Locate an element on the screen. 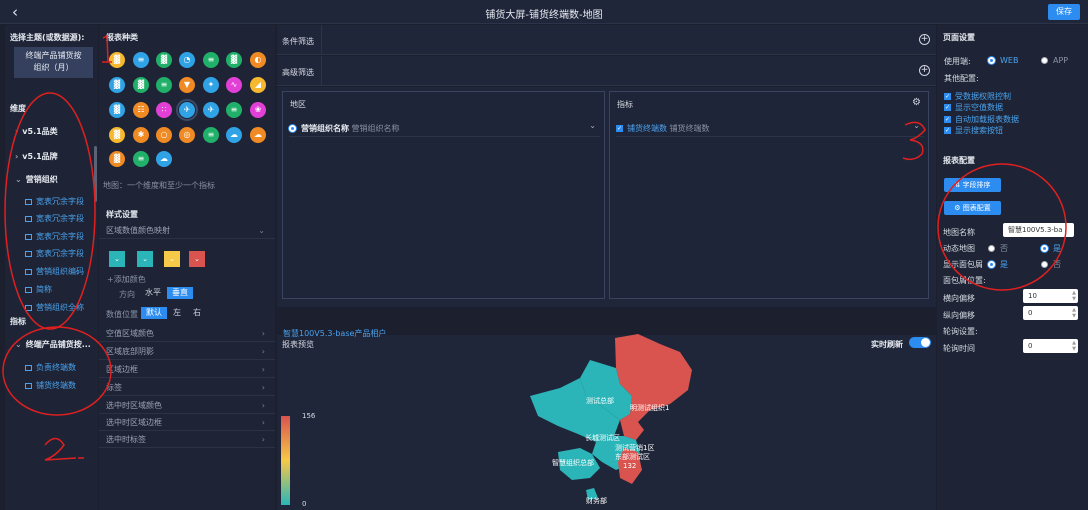  map-variant-icon: ✈ is located at coordinates (211, 110).